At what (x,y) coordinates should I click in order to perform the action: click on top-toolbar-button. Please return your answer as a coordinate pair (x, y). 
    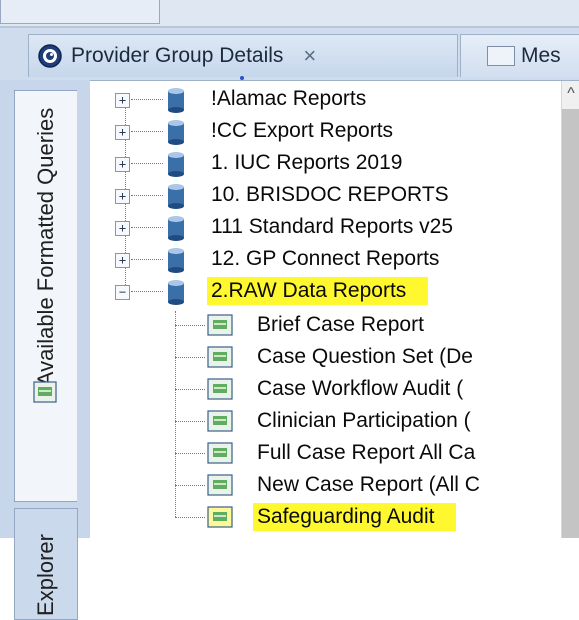
    Looking at the image, I should click on (80, 12).